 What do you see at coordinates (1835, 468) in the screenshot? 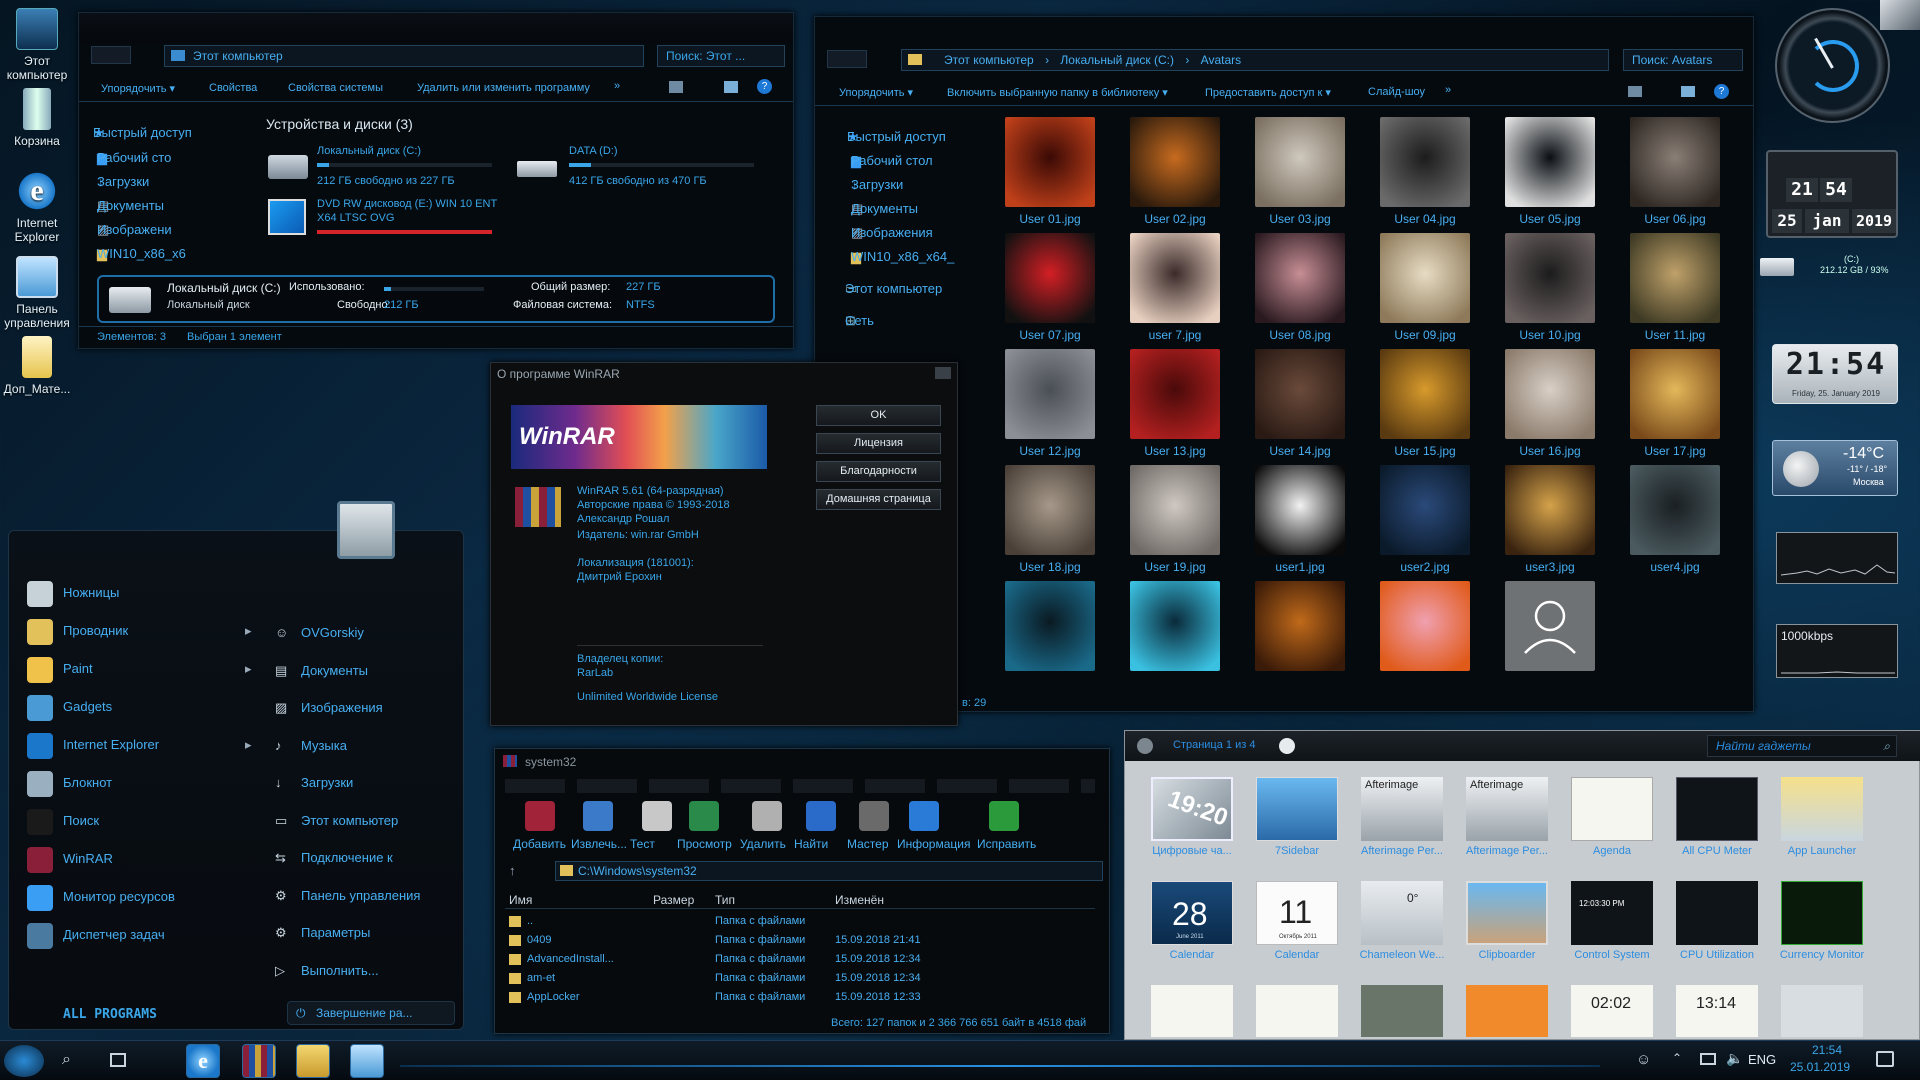
I see `weather-gadget: -14°C -11° / -18° Москва` at bounding box center [1835, 468].